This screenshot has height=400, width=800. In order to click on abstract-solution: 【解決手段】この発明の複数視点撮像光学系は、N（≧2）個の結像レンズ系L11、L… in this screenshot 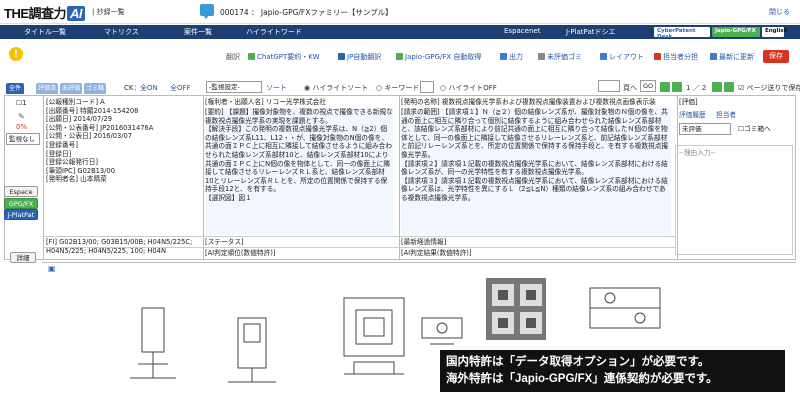, I will do `click(299, 159)`.